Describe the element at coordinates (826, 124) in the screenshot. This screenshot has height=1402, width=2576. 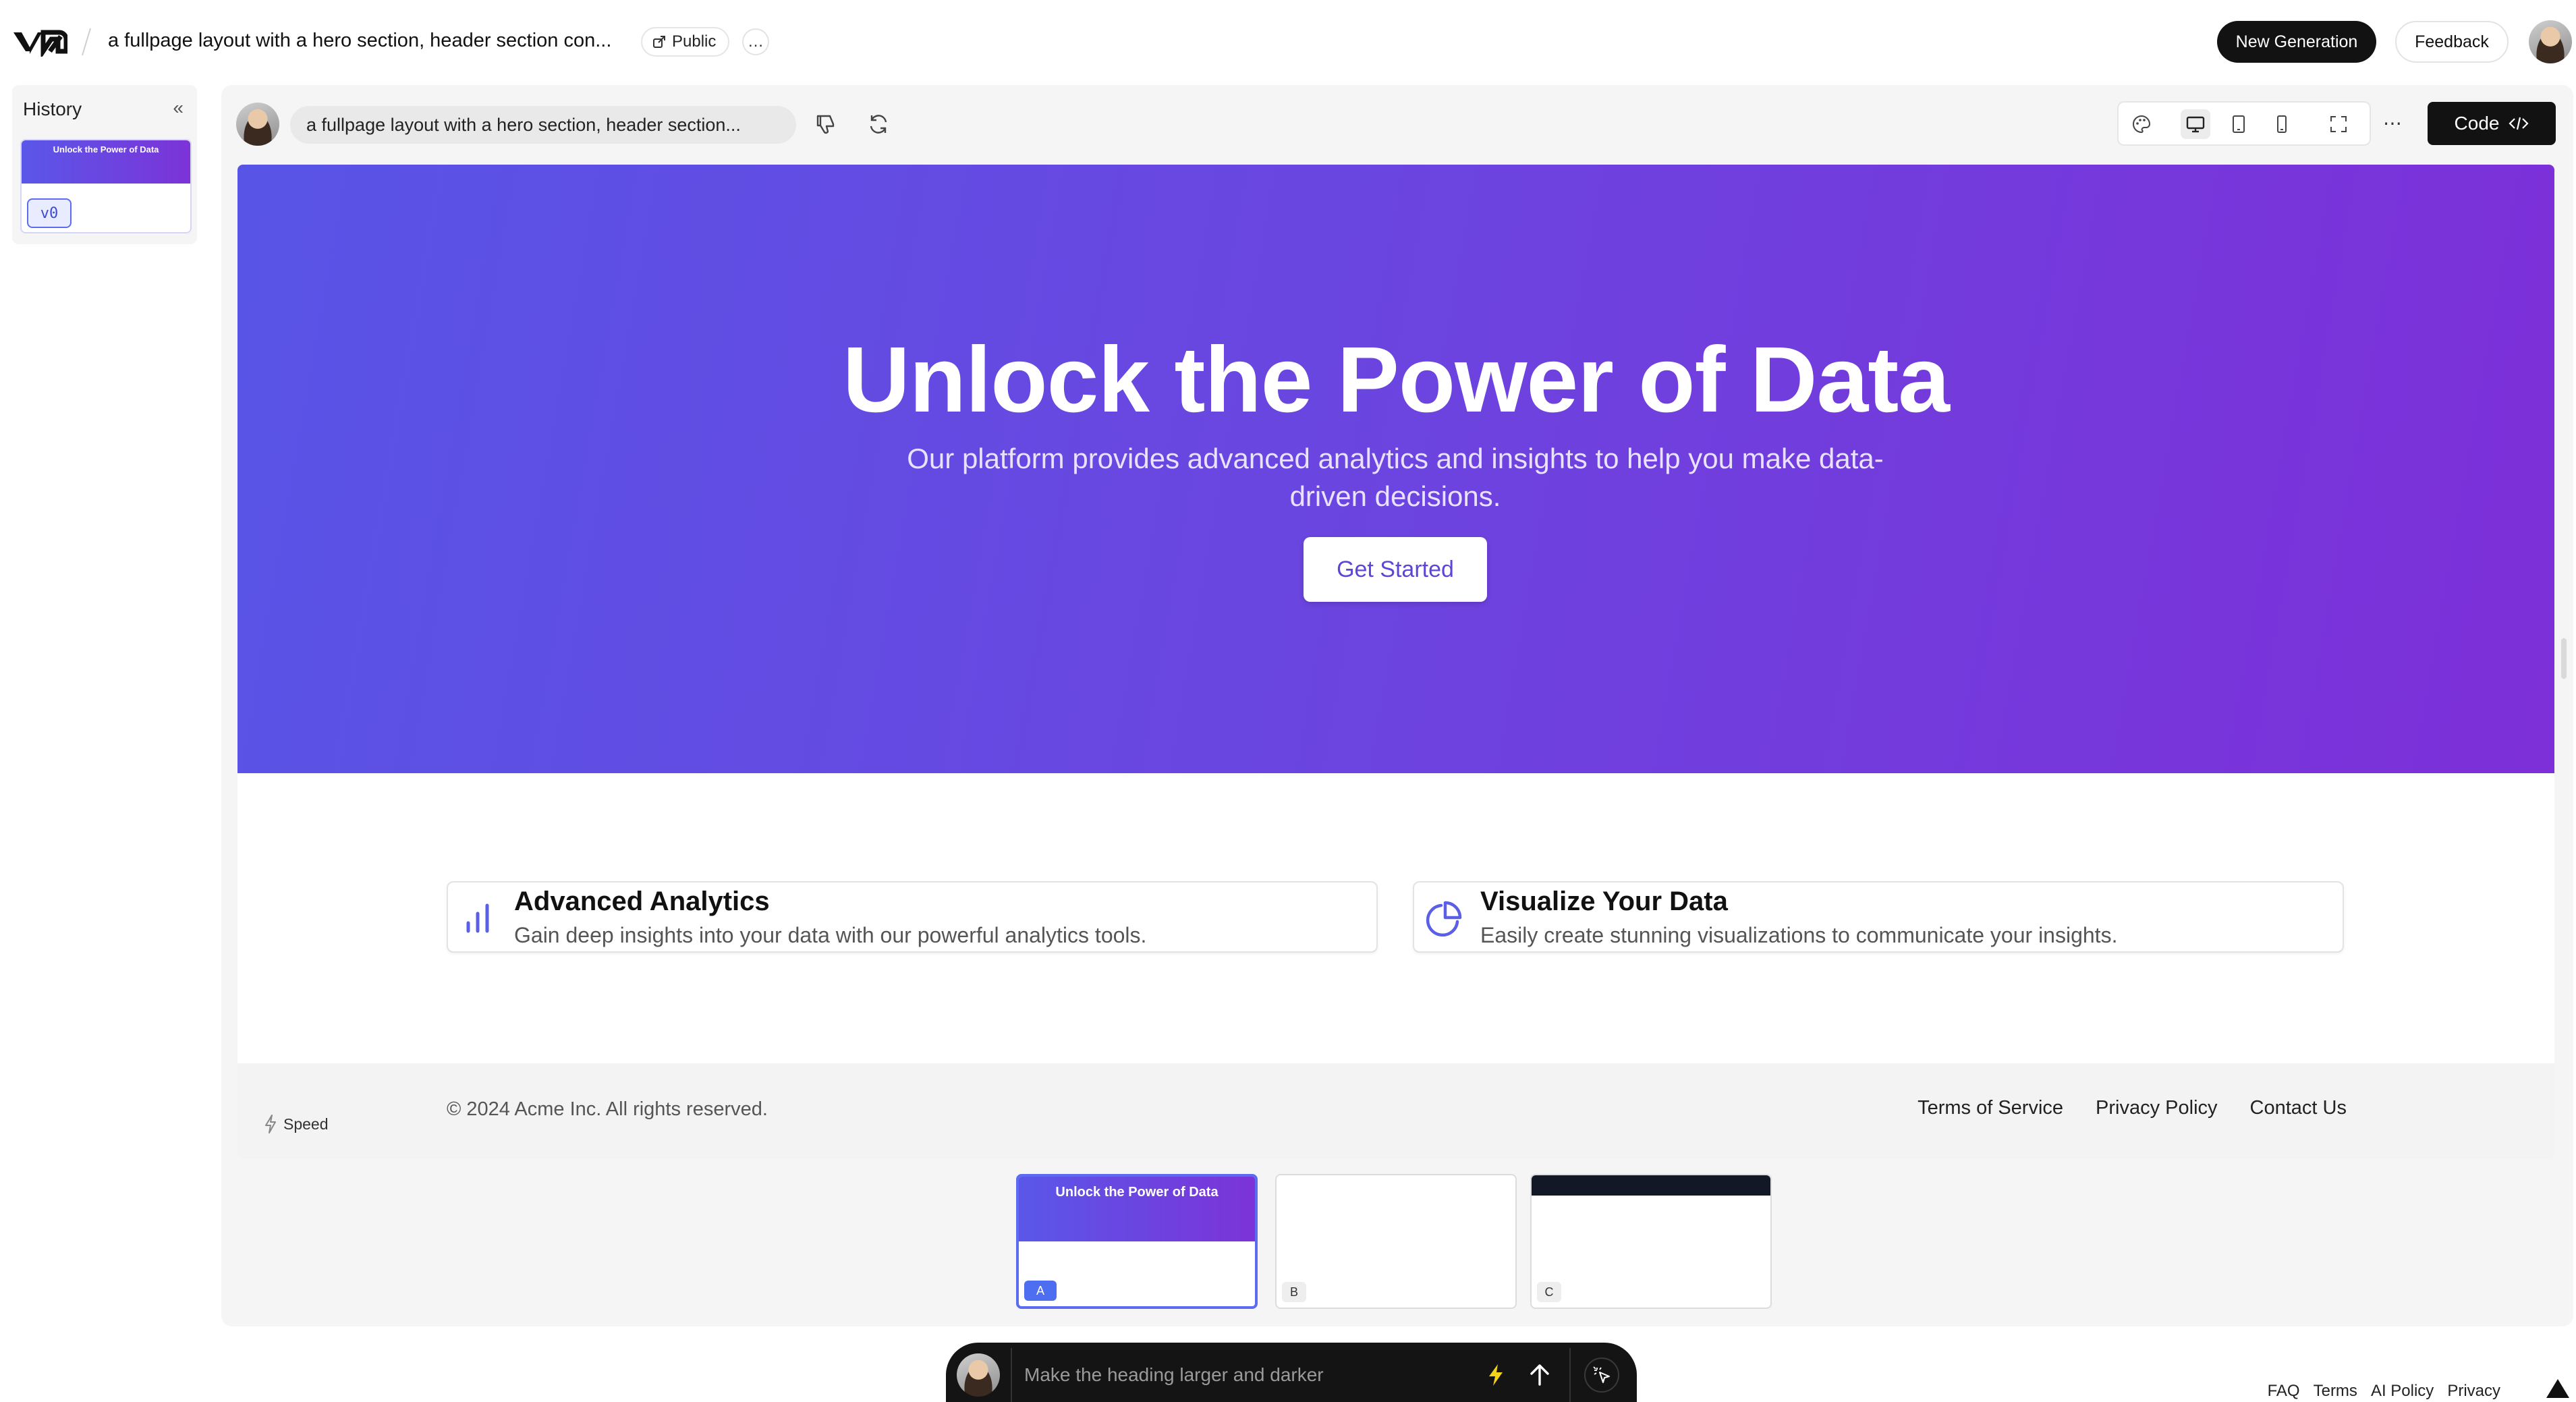
I see `thumbs-down-icon` at that location.